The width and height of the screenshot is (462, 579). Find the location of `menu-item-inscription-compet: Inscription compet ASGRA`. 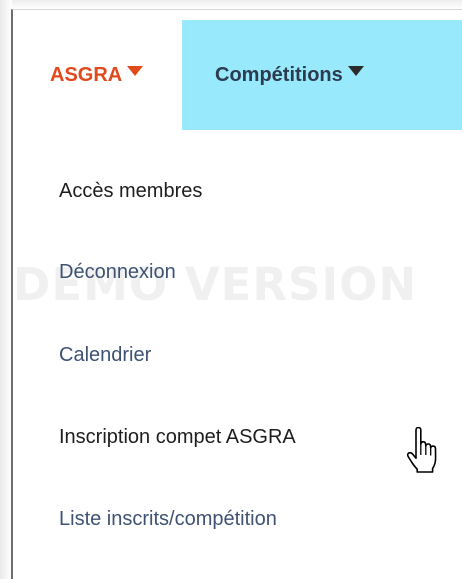

menu-item-inscription-compet: Inscription compet ASGRA is located at coordinates (177, 437).